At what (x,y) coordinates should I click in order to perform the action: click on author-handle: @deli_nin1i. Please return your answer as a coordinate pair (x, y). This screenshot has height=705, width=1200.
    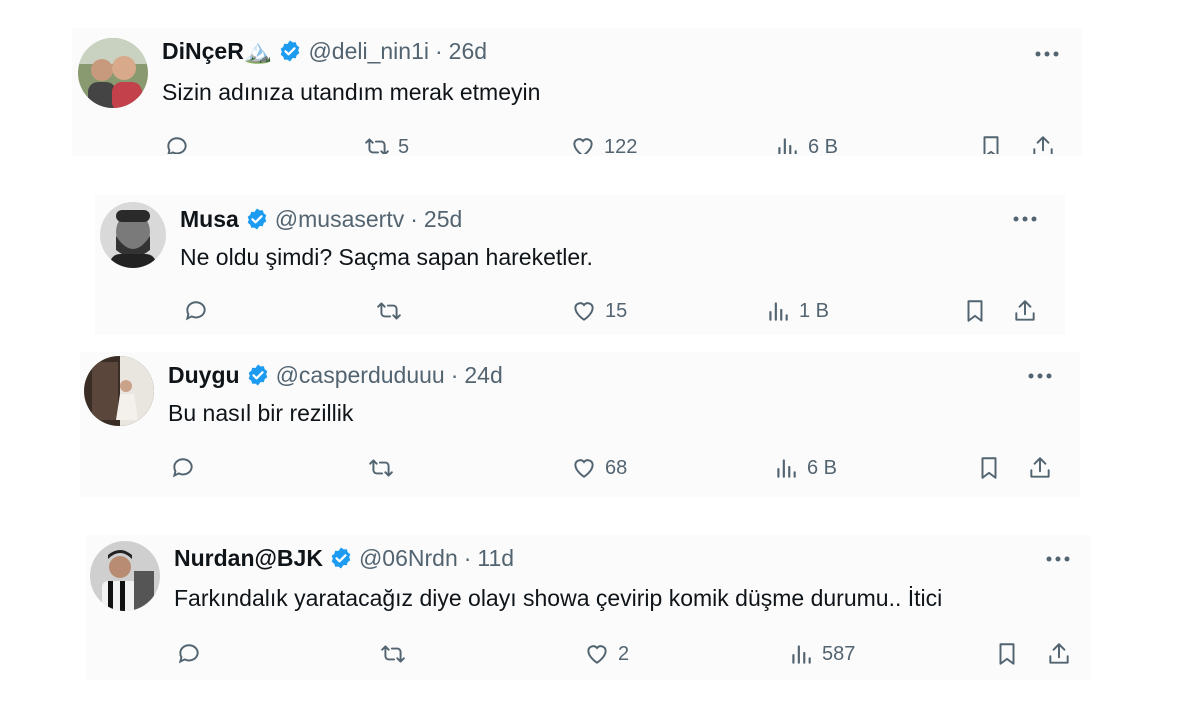
    Looking at the image, I should click on (368, 51).